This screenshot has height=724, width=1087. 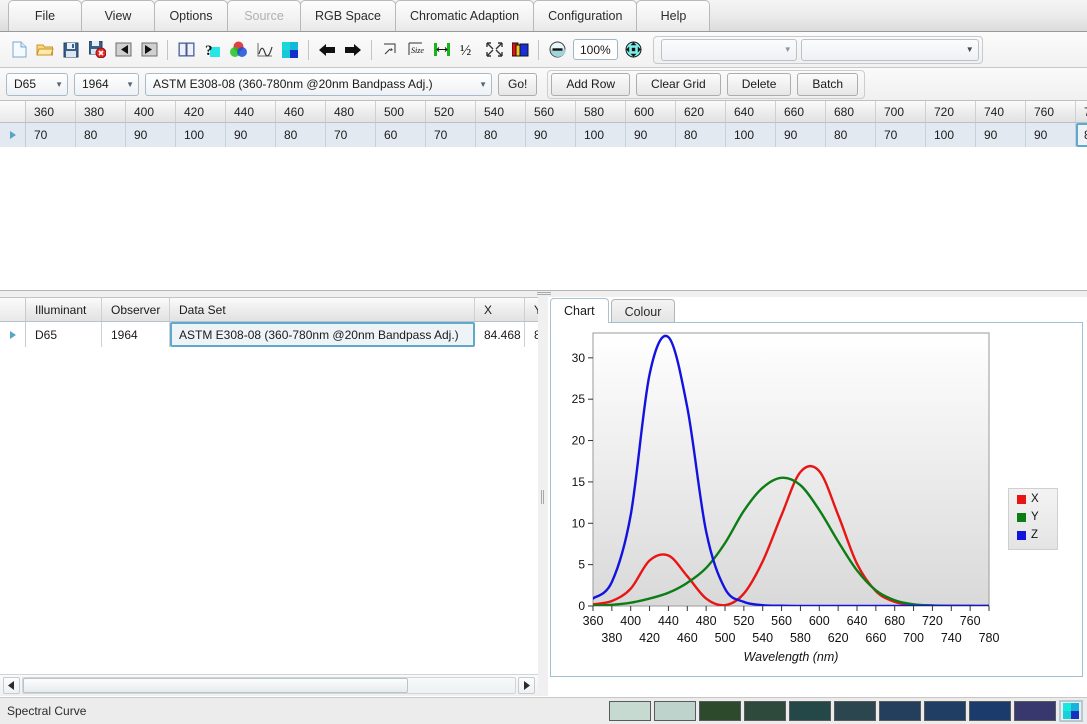 I want to click on grid-column-header-500: 500, so click(x=401, y=111).